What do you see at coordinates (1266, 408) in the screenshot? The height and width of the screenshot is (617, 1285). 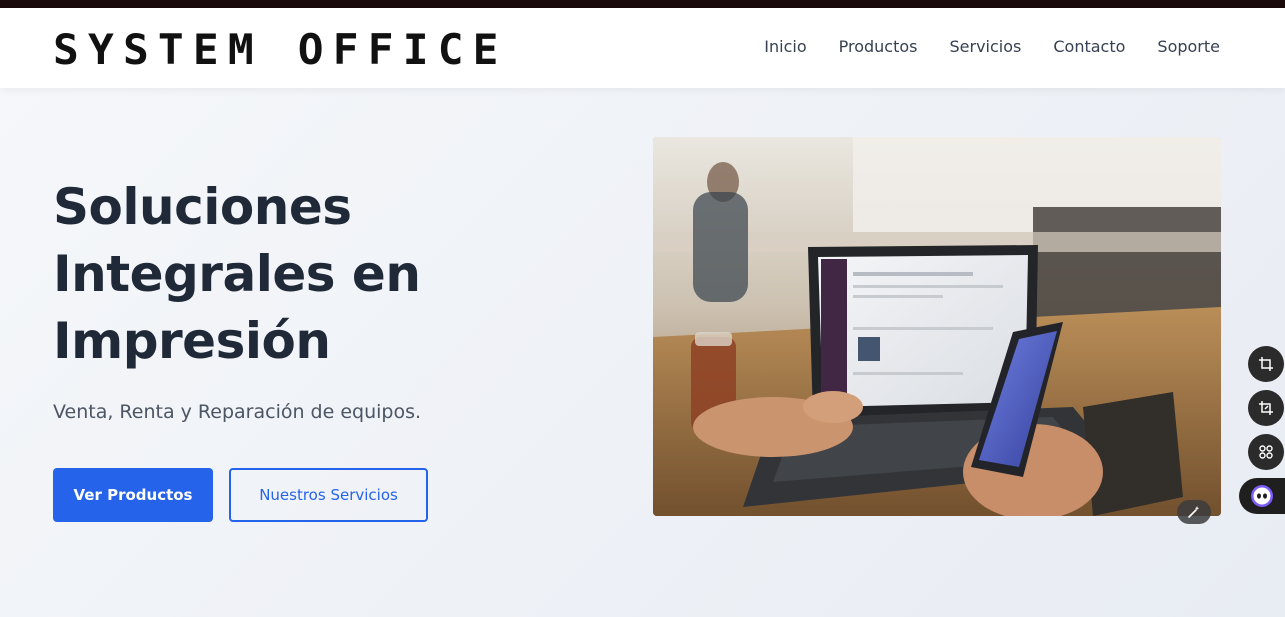 I see `crop-alt-icon` at bounding box center [1266, 408].